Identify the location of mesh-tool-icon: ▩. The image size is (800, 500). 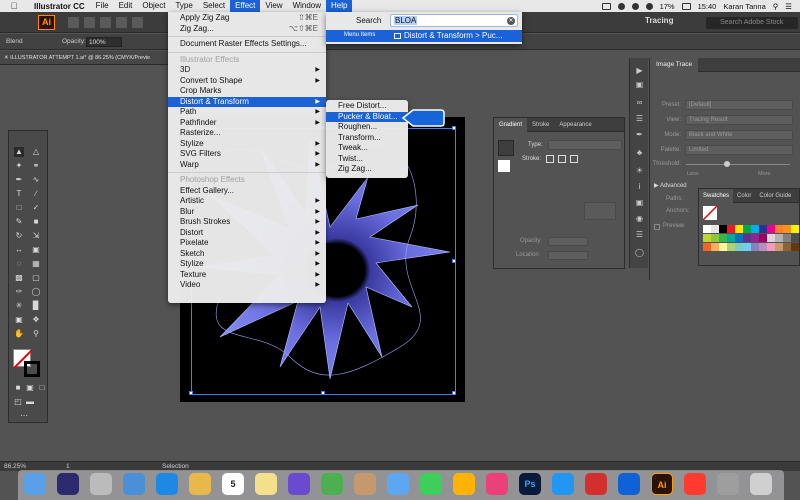
(19, 278).